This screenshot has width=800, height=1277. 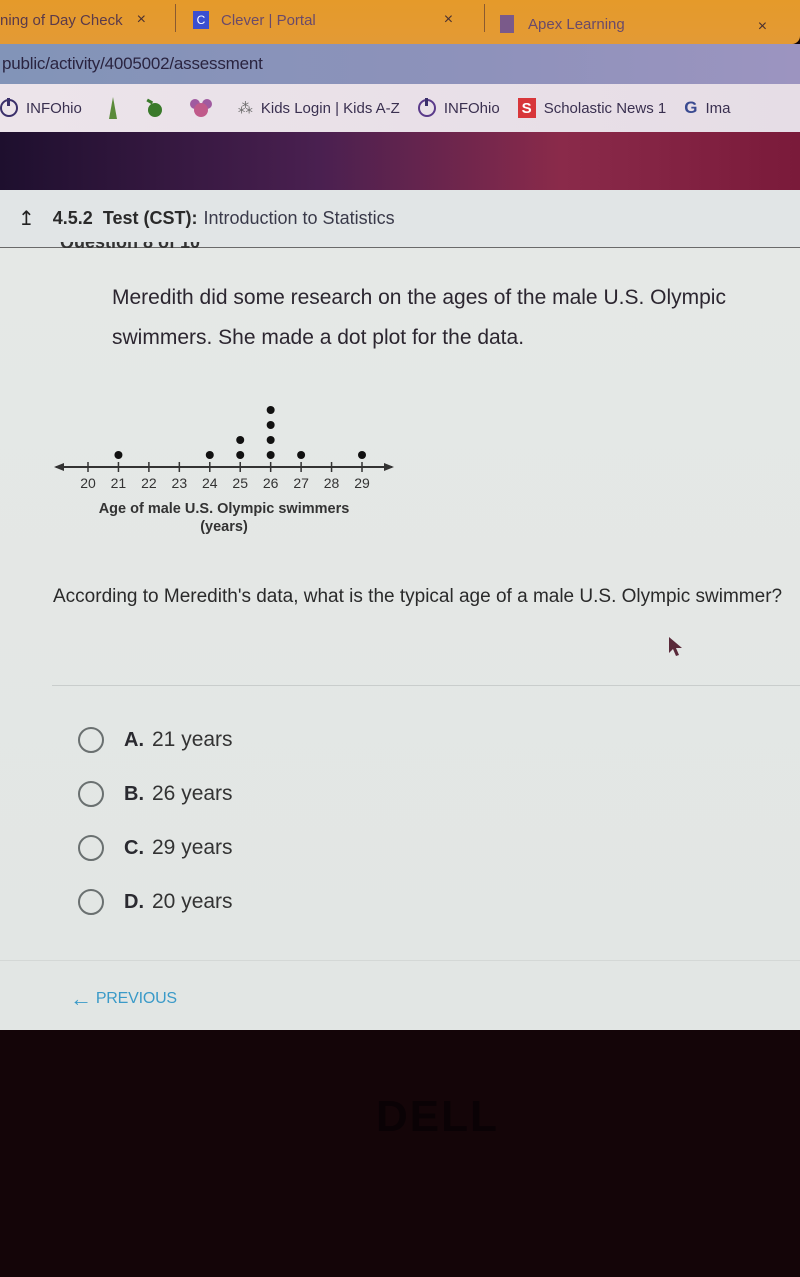 What do you see at coordinates (154, 108) in the screenshot?
I see `apple-icon` at bounding box center [154, 108].